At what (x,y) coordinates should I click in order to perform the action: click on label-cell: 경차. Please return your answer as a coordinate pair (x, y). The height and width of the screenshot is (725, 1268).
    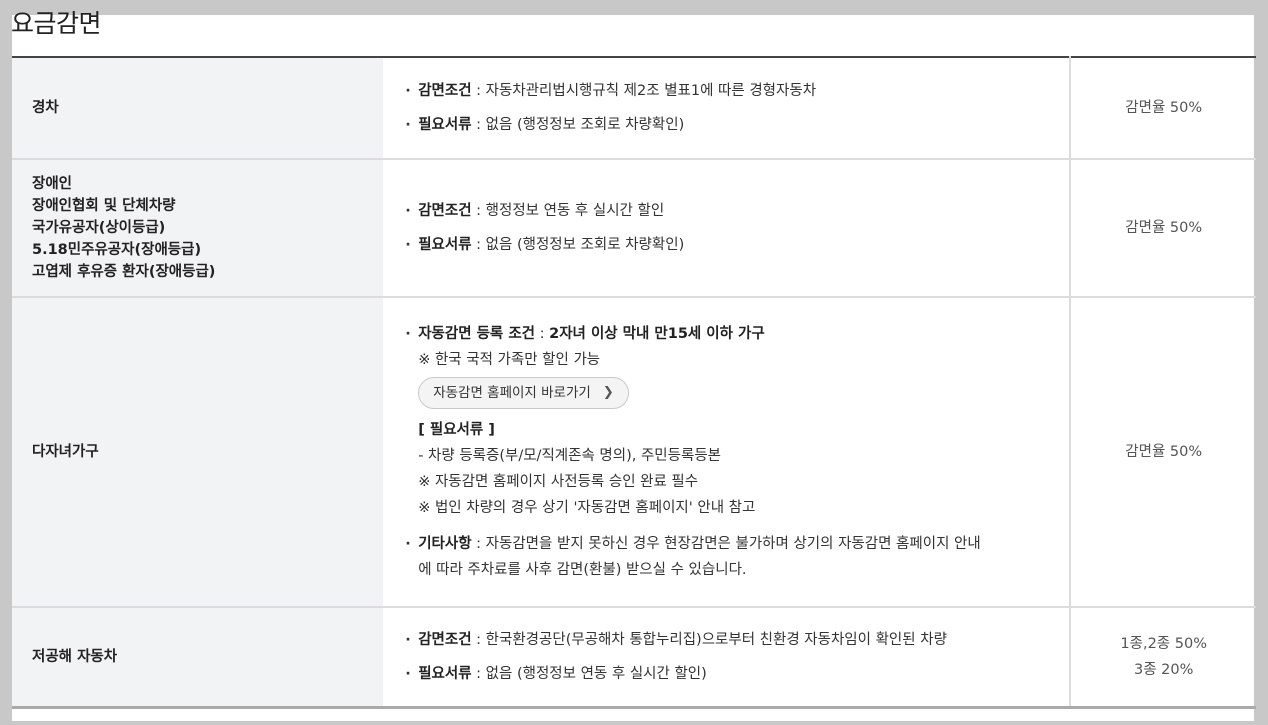
    Looking at the image, I should click on (198, 108).